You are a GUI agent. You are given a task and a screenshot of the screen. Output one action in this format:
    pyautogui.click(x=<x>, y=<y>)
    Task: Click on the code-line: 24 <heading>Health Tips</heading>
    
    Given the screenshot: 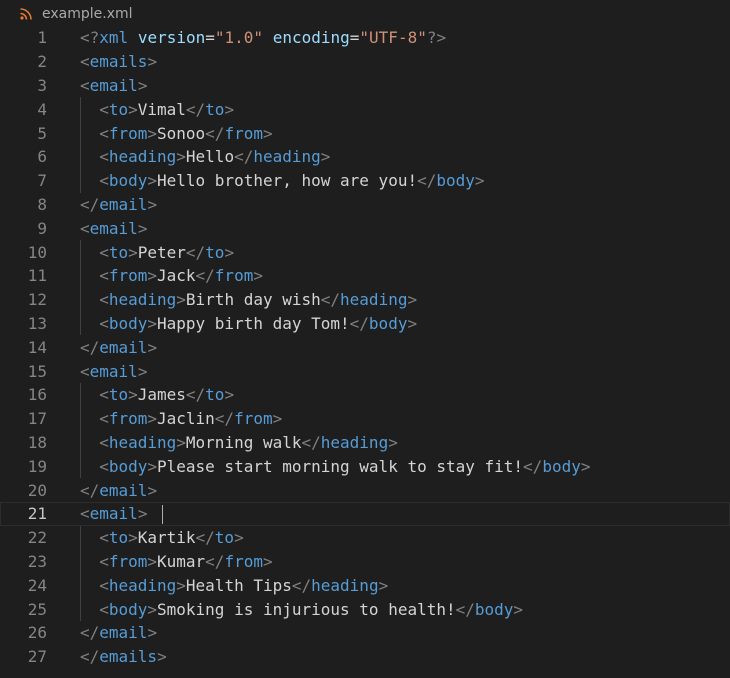 What is the action you would take?
    pyautogui.click(x=365, y=585)
    